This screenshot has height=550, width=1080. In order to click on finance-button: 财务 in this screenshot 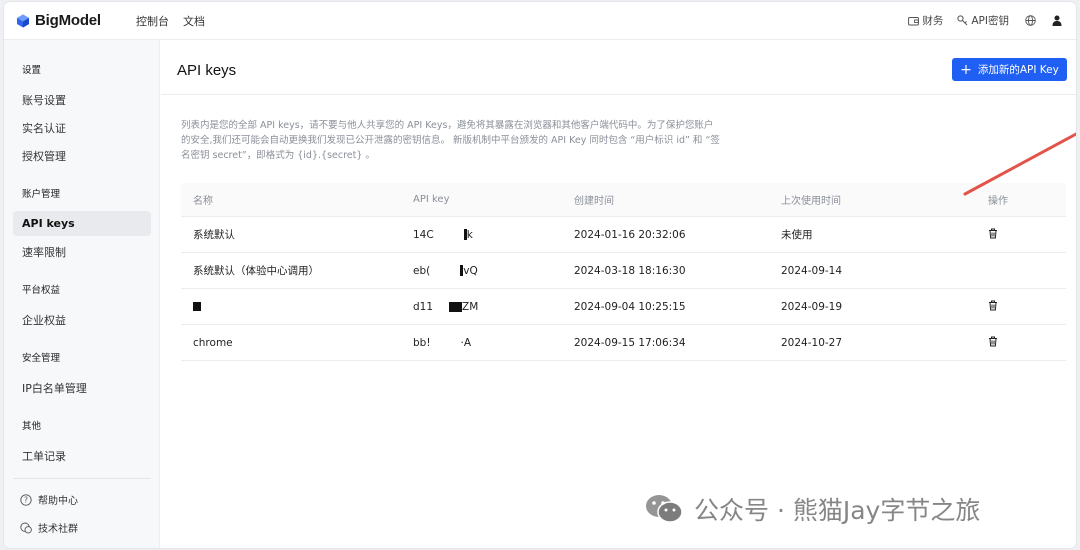, I will do `click(925, 20)`.